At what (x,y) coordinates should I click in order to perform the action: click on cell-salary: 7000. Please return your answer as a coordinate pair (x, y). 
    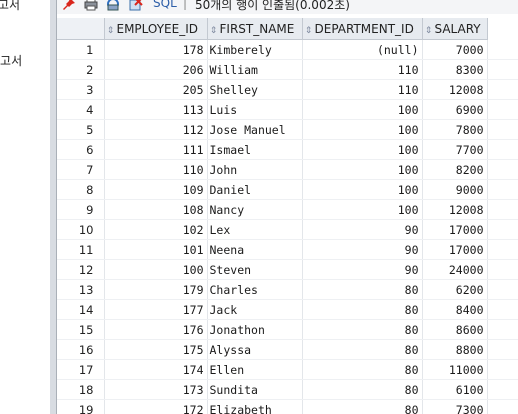
    Looking at the image, I should click on (455, 49).